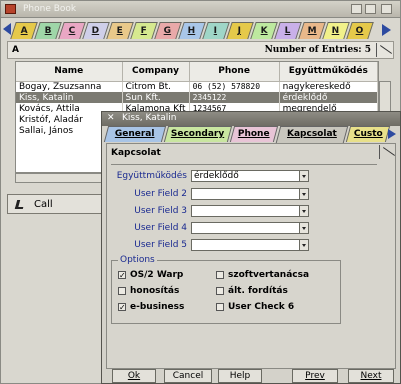 This screenshot has height=384, width=401. I want to click on alphabet-tab-b: B, so click(48, 30).